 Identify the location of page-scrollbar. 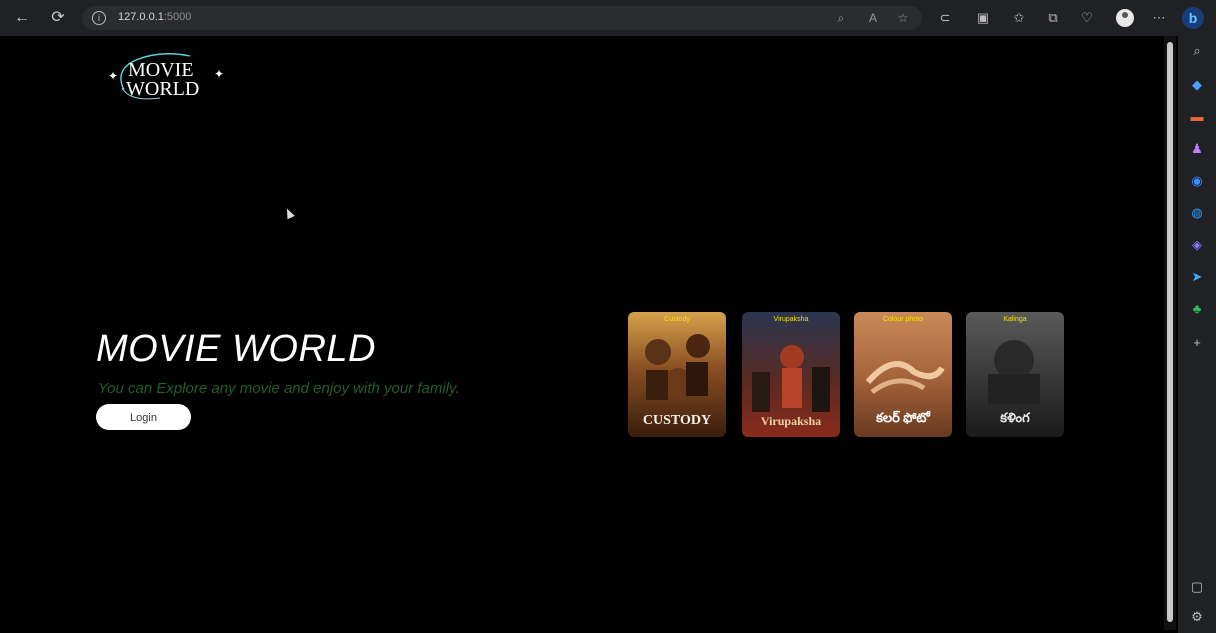
(1170, 333).